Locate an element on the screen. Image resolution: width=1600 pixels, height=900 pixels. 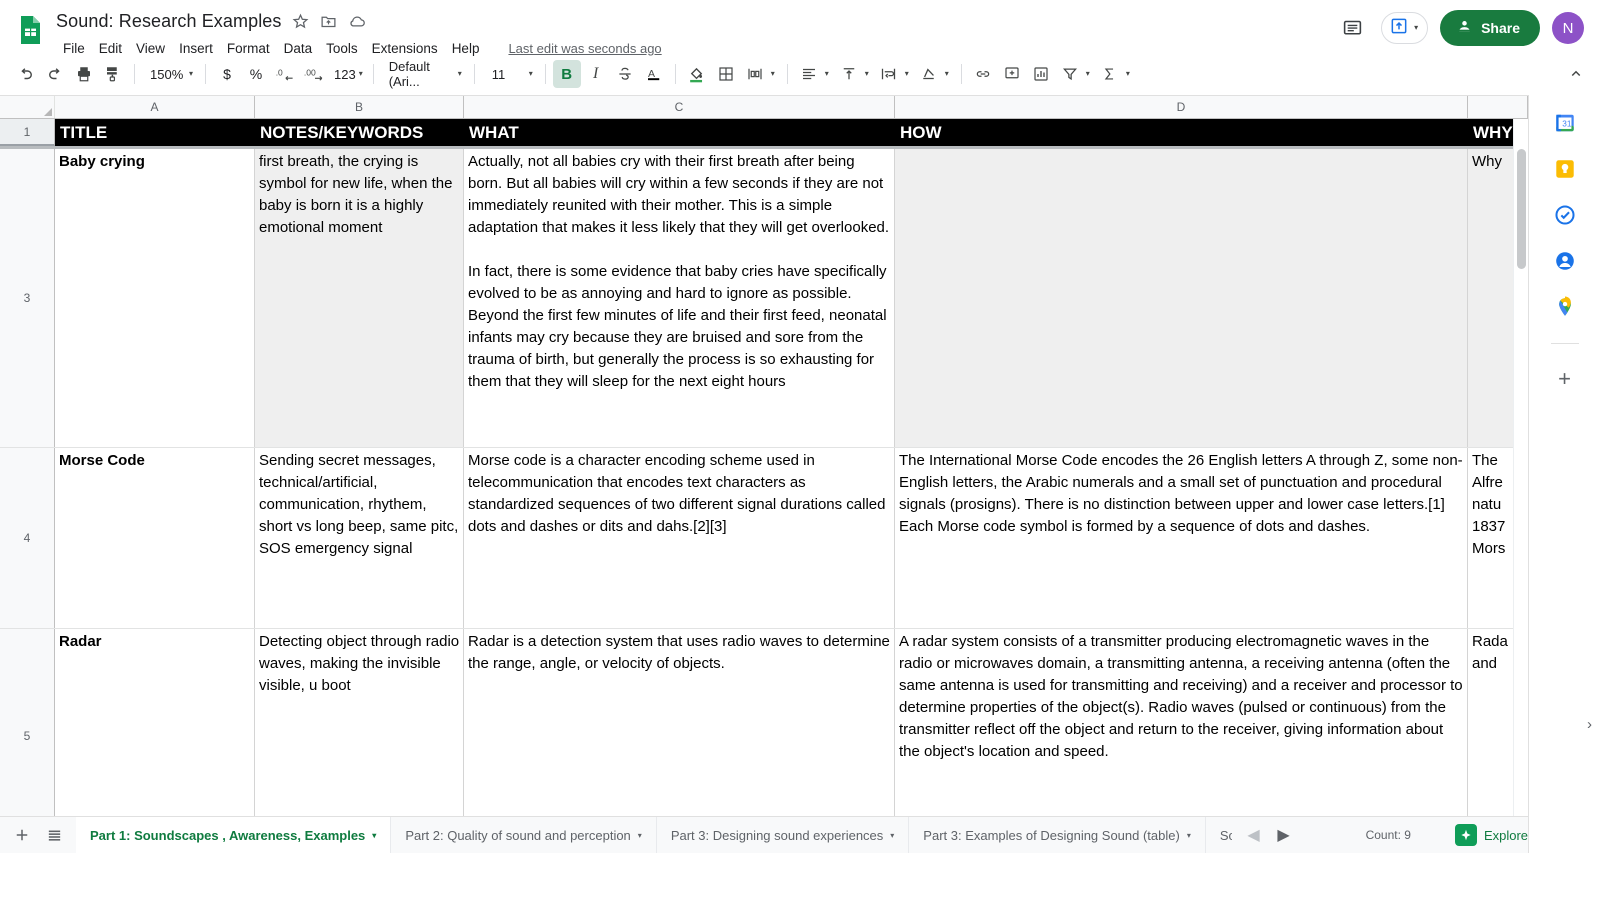
vertical-scrollbar is located at coordinates (1520, 478).